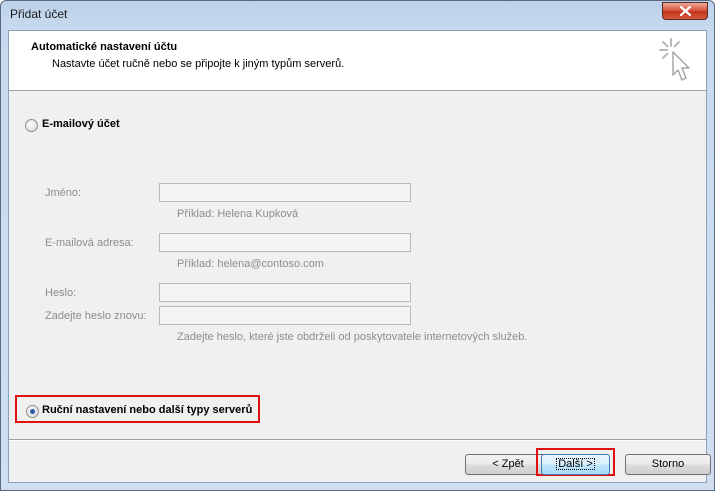 This screenshot has height=491, width=715. What do you see at coordinates (285, 315) in the screenshot?
I see `password-repeat-input` at bounding box center [285, 315].